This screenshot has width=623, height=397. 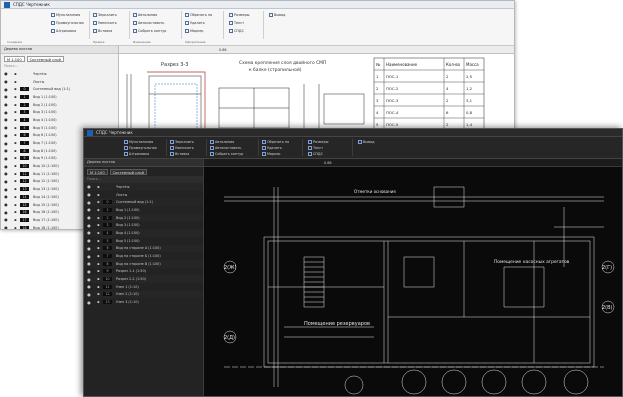 I want to click on layer-dropdown: Системный слой, so click(x=45, y=58).